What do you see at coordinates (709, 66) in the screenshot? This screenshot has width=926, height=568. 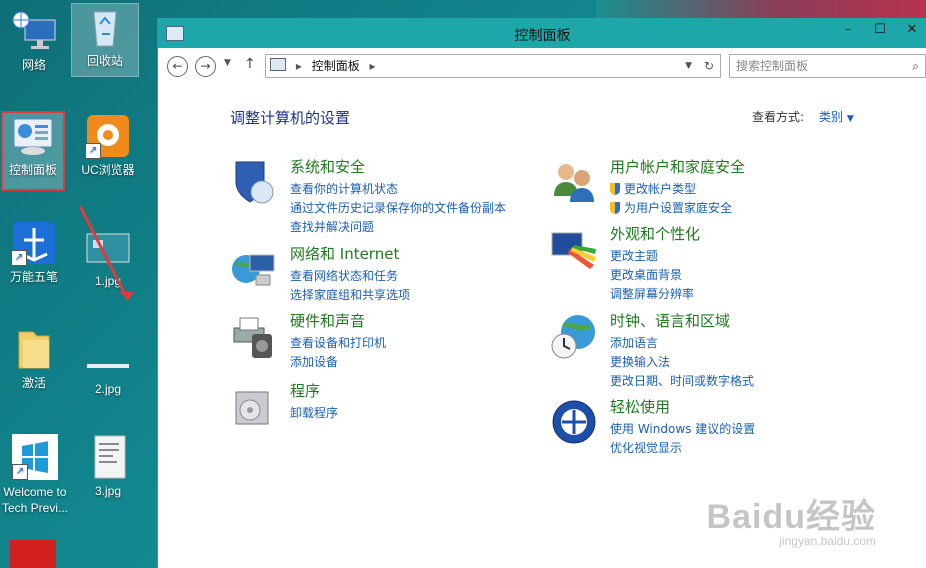 I see `refresh-icon: ↻` at bounding box center [709, 66].